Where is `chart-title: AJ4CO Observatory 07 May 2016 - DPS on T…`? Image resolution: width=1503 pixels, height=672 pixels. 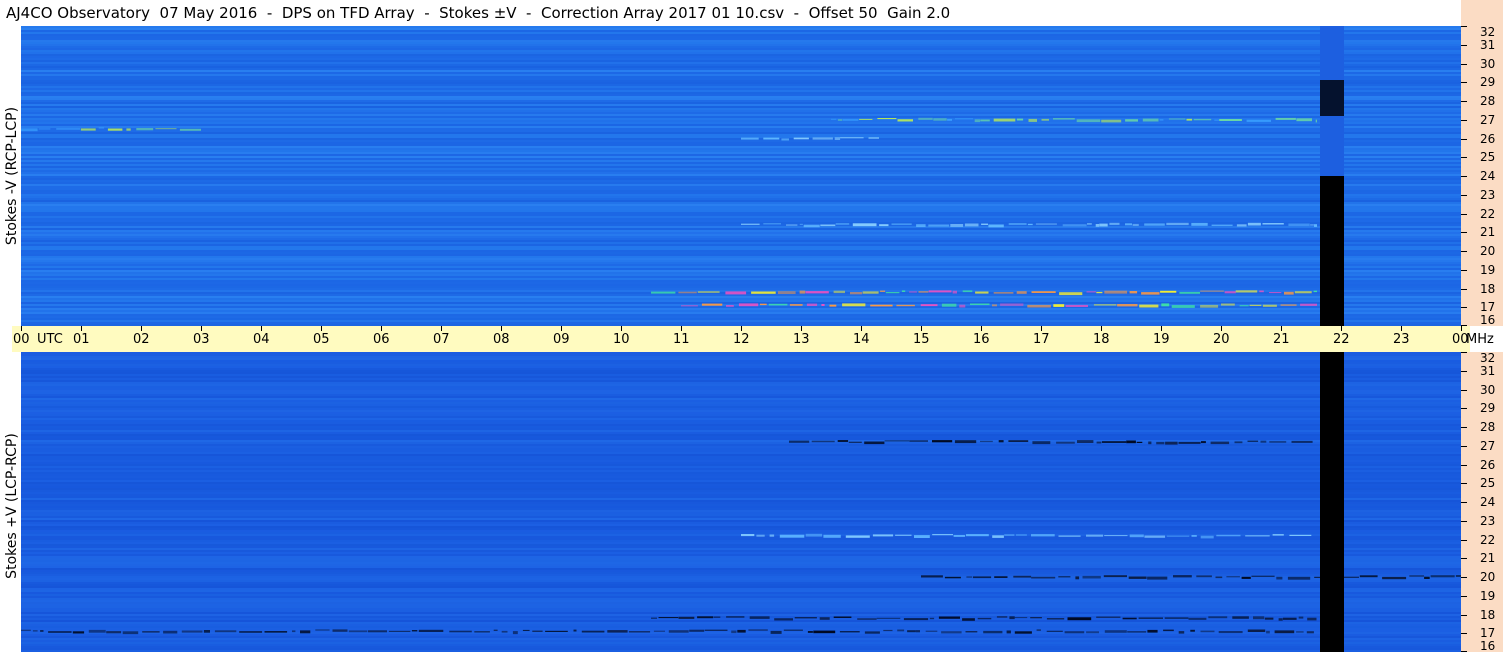 chart-title: AJ4CO Observatory 07 May 2016 - DPS on T… is located at coordinates (478, 13).